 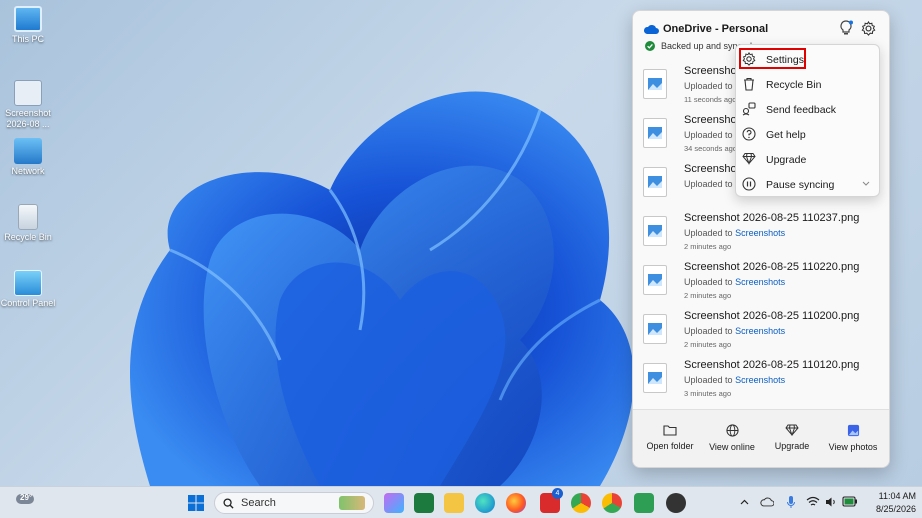 I want to click on view-photos-button: View photos, so click(x=853, y=438).